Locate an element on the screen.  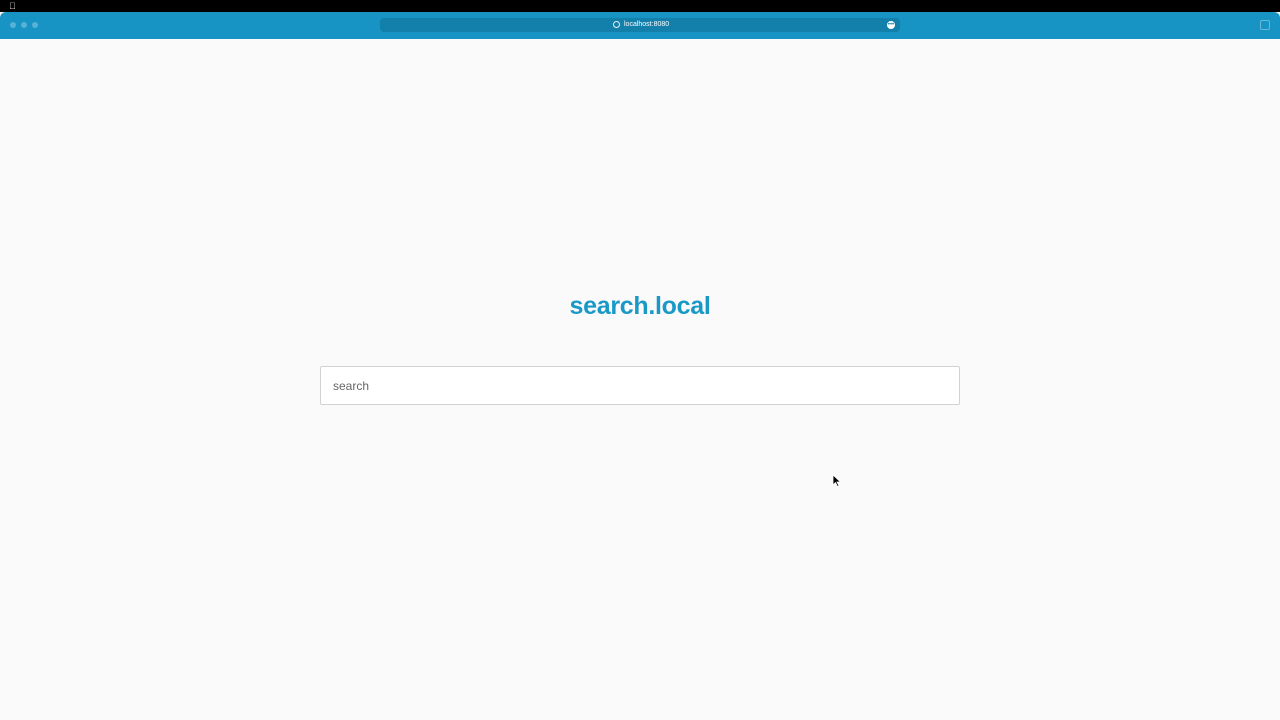
page-title: search.local is located at coordinates (640, 306).